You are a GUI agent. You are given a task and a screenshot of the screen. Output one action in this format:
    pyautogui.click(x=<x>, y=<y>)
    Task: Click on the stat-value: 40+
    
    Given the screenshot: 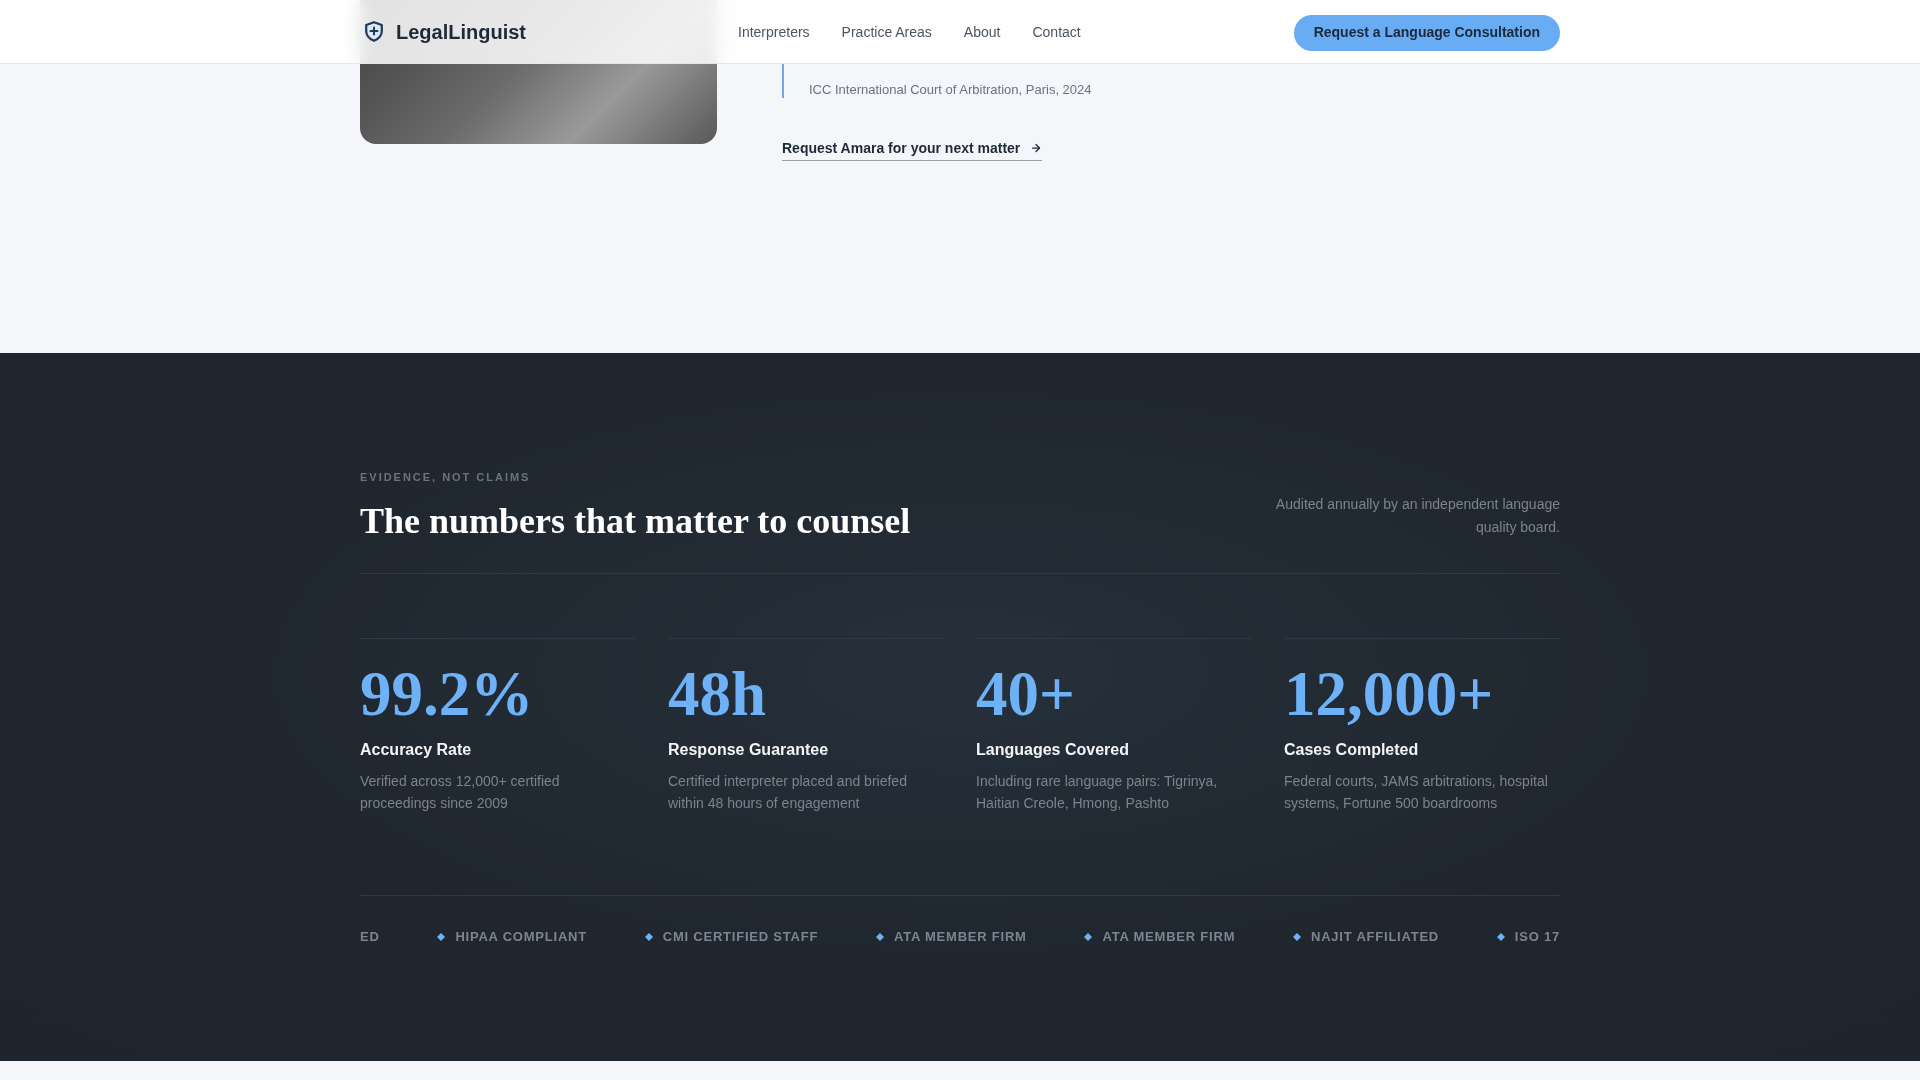 What is the action you would take?
    pyautogui.click(x=1026, y=694)
    